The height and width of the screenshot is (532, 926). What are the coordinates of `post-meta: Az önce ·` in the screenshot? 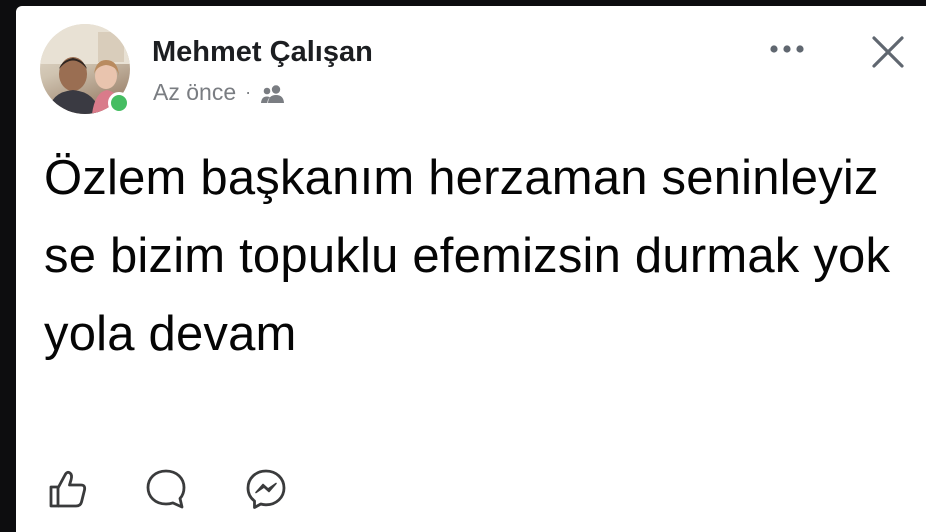 It's located at (220, 92).